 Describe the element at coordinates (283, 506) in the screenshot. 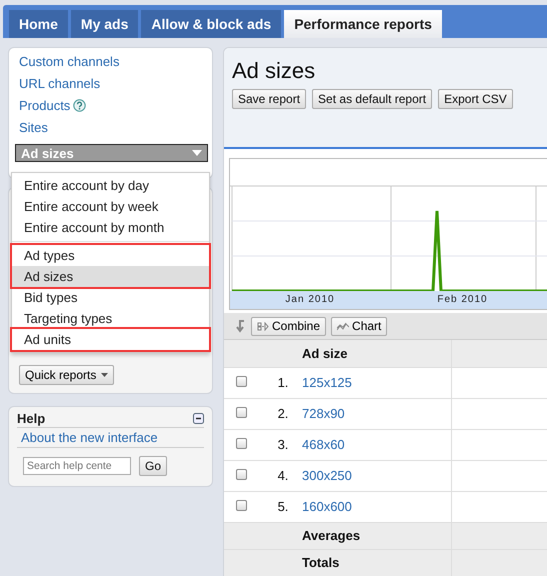

I see `row-number: 5.` at that location.